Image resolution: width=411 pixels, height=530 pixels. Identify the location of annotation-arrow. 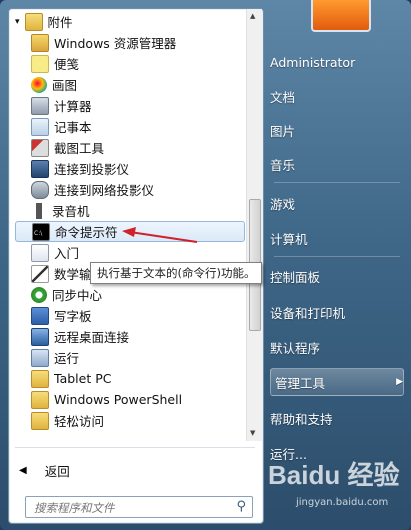
(160, 235).